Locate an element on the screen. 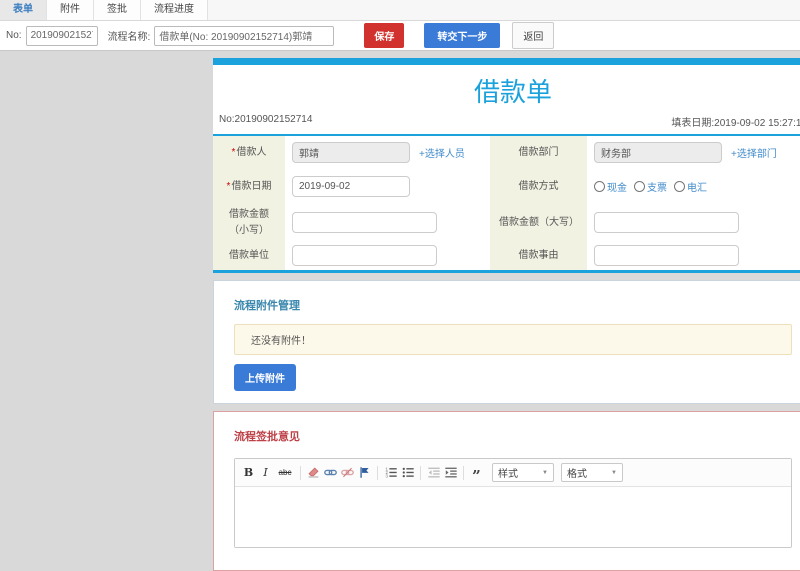 The width and height of the screenshot is (800, 571). amount-lowercase-field is located at coordinates (387, 222).